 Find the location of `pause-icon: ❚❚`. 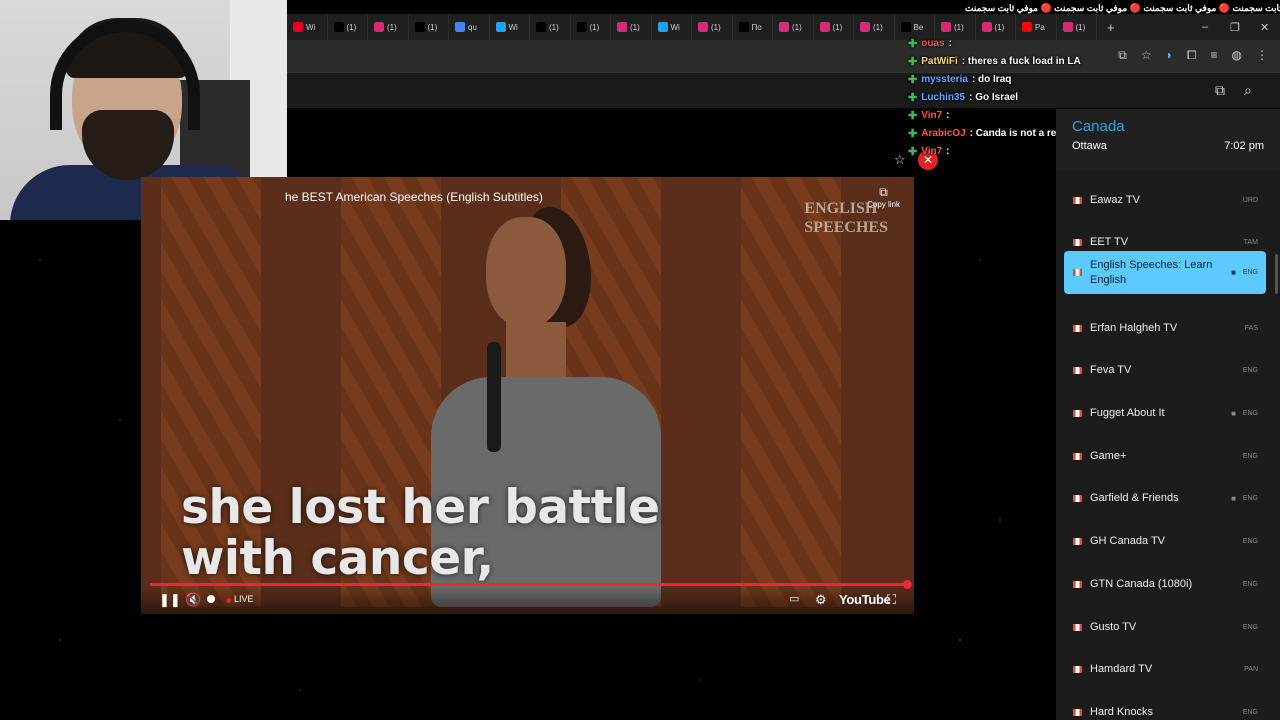

pause-icon: ❚❚ is located at coordinates (170, 600).